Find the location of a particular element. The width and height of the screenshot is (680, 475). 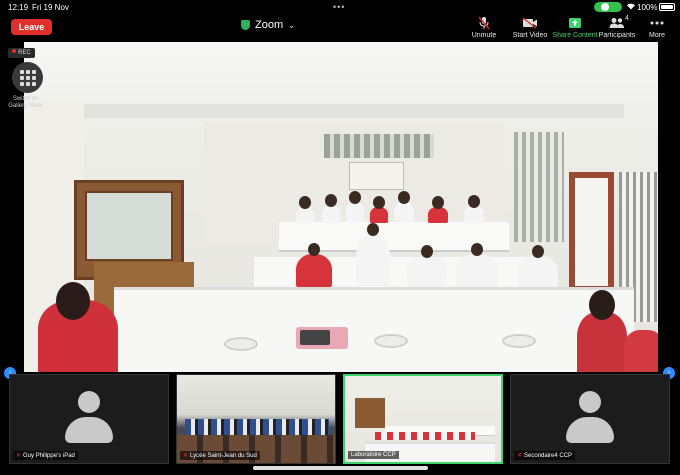

participant-name: Guy Philippe's iPad is located at coordinates (49, 455).